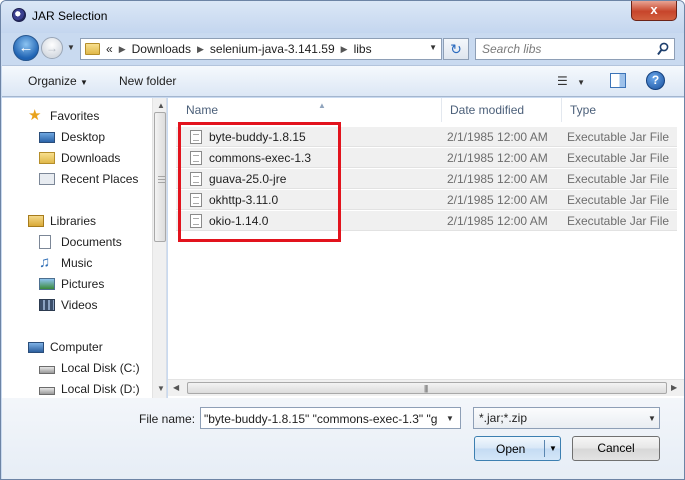 This screenshot has height=480, width=685. Describe the element at coordinates (70, 16) in the screenshot. I see `window-title: JAR Selection` at that location.